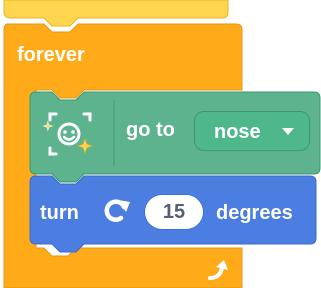 The image size is (321, 288). I want to click on degrees-value: 15, so click(174, 212).